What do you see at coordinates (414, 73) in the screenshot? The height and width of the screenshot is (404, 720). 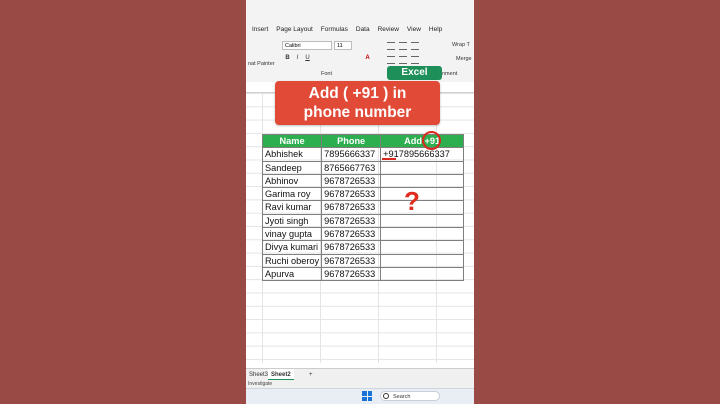 I see `excel-badge: Excel` at bounding box center [414, 73].